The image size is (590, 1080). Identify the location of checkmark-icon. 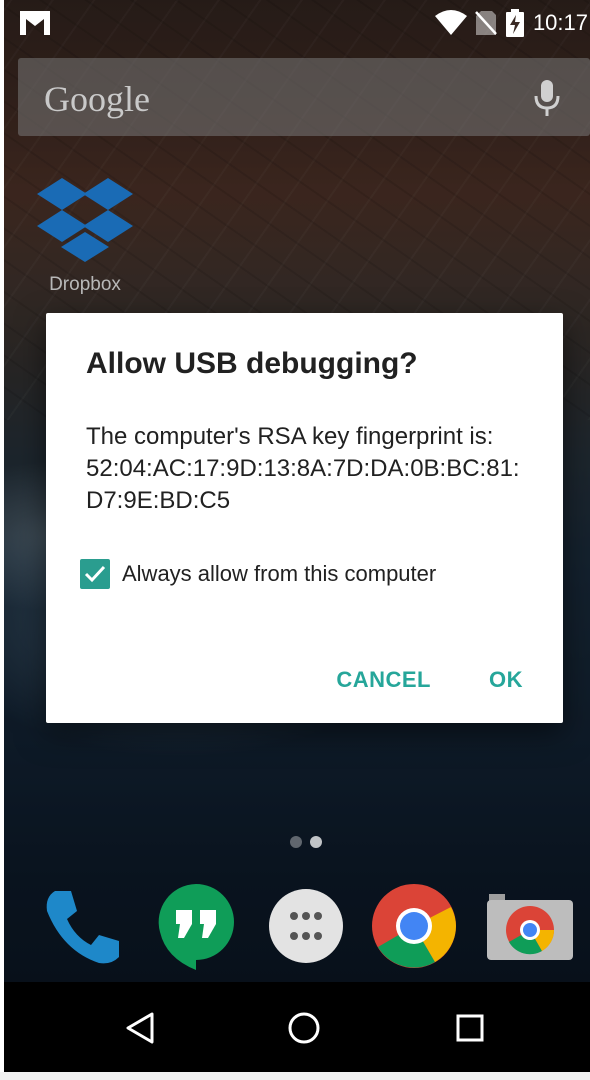
(95, 574).